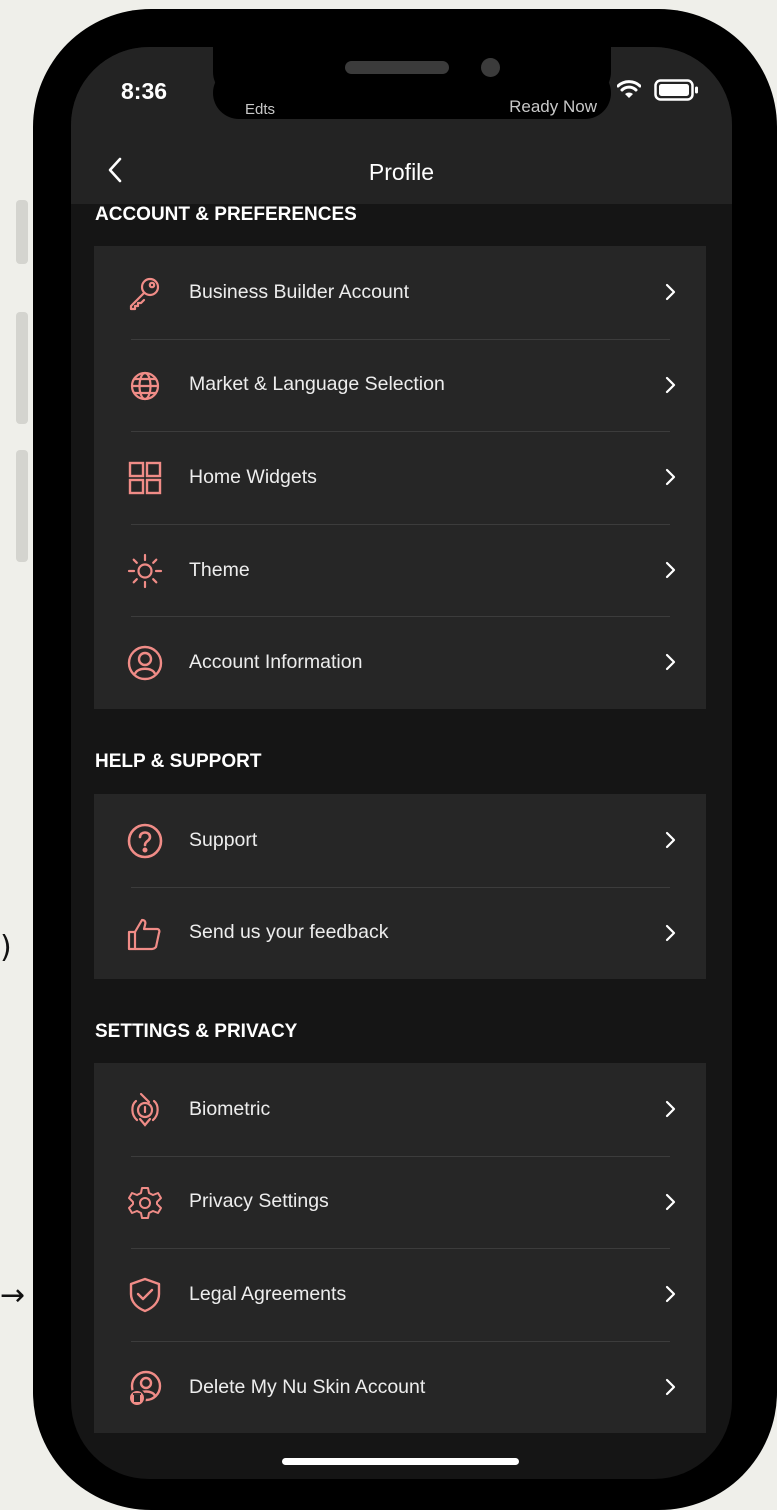 The height and width of the screenshot is (1510, 777). I want to click on card-help-support: Support Send us your feedback, so click(400, 886).